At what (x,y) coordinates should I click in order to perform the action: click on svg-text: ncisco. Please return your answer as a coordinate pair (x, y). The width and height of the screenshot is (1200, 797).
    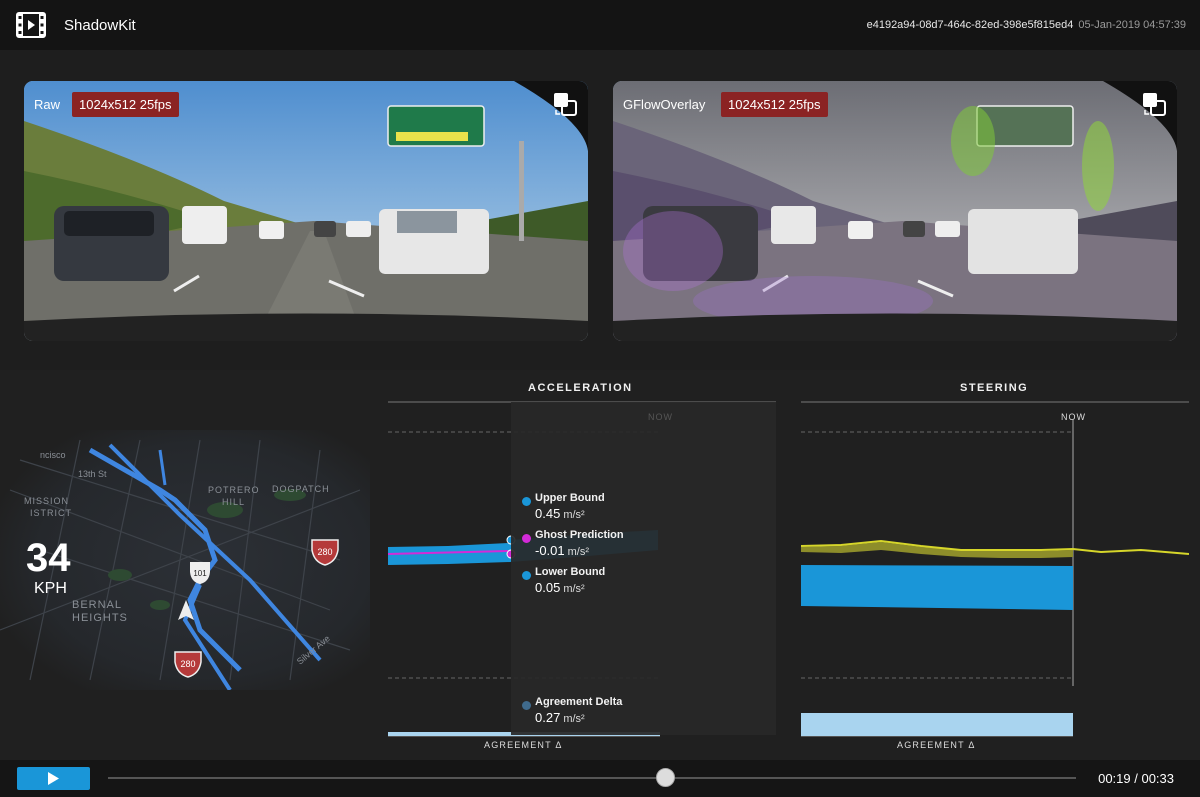
    Looking at the image, I should click on (53, 455).